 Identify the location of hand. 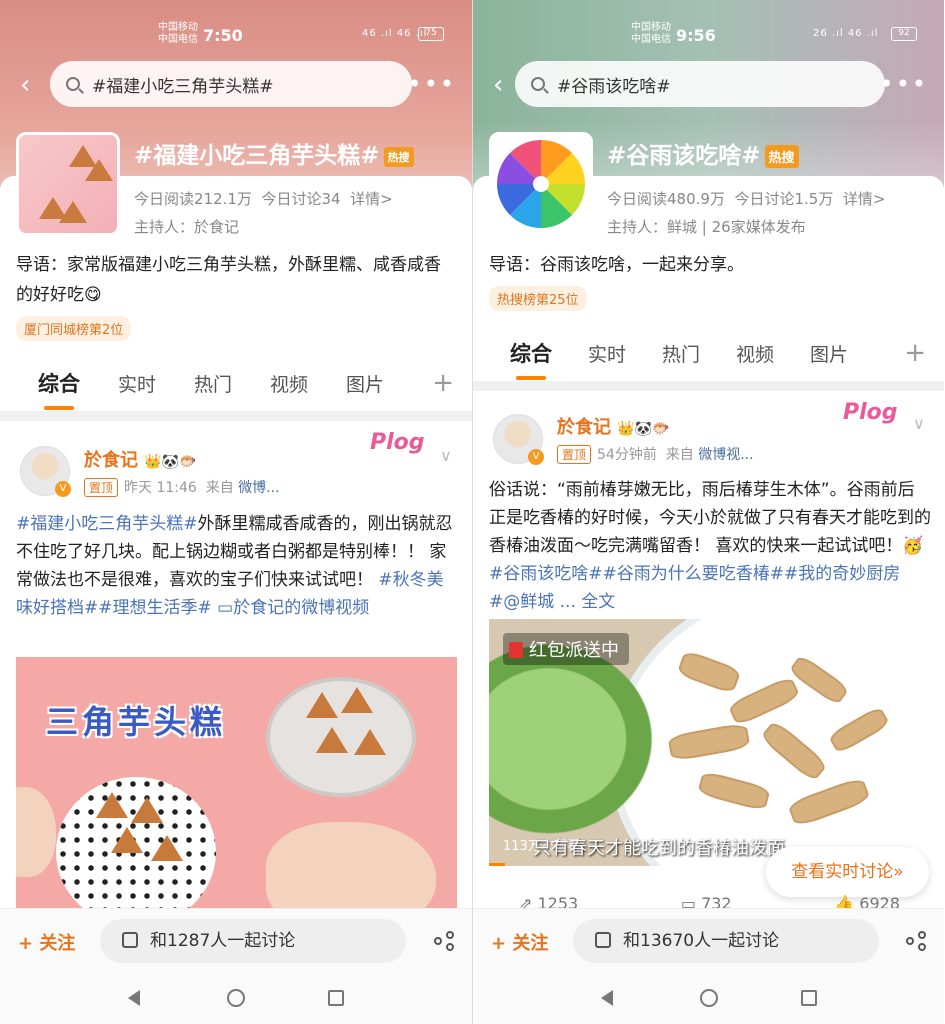
(36, 832).